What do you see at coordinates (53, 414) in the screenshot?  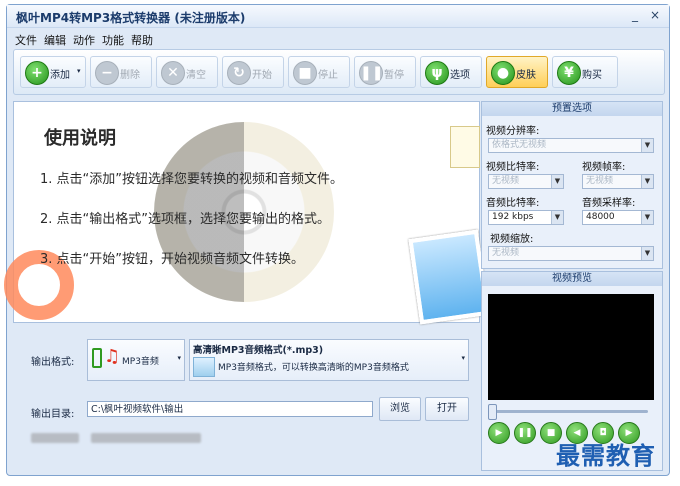 I see `output-dir-label: 输出目录:` at bounding box center [53, 414].